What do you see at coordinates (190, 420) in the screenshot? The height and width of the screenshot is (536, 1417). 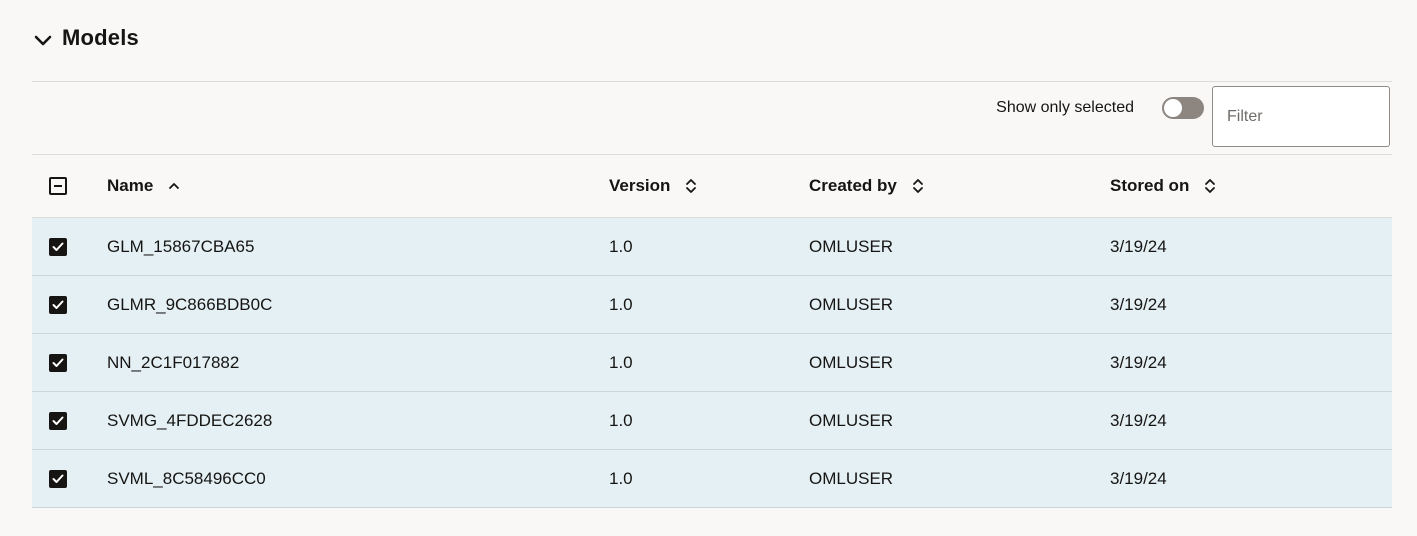 I see `cell-name: SVMG_4FDDEC2628` at bounding box center [190, 420].